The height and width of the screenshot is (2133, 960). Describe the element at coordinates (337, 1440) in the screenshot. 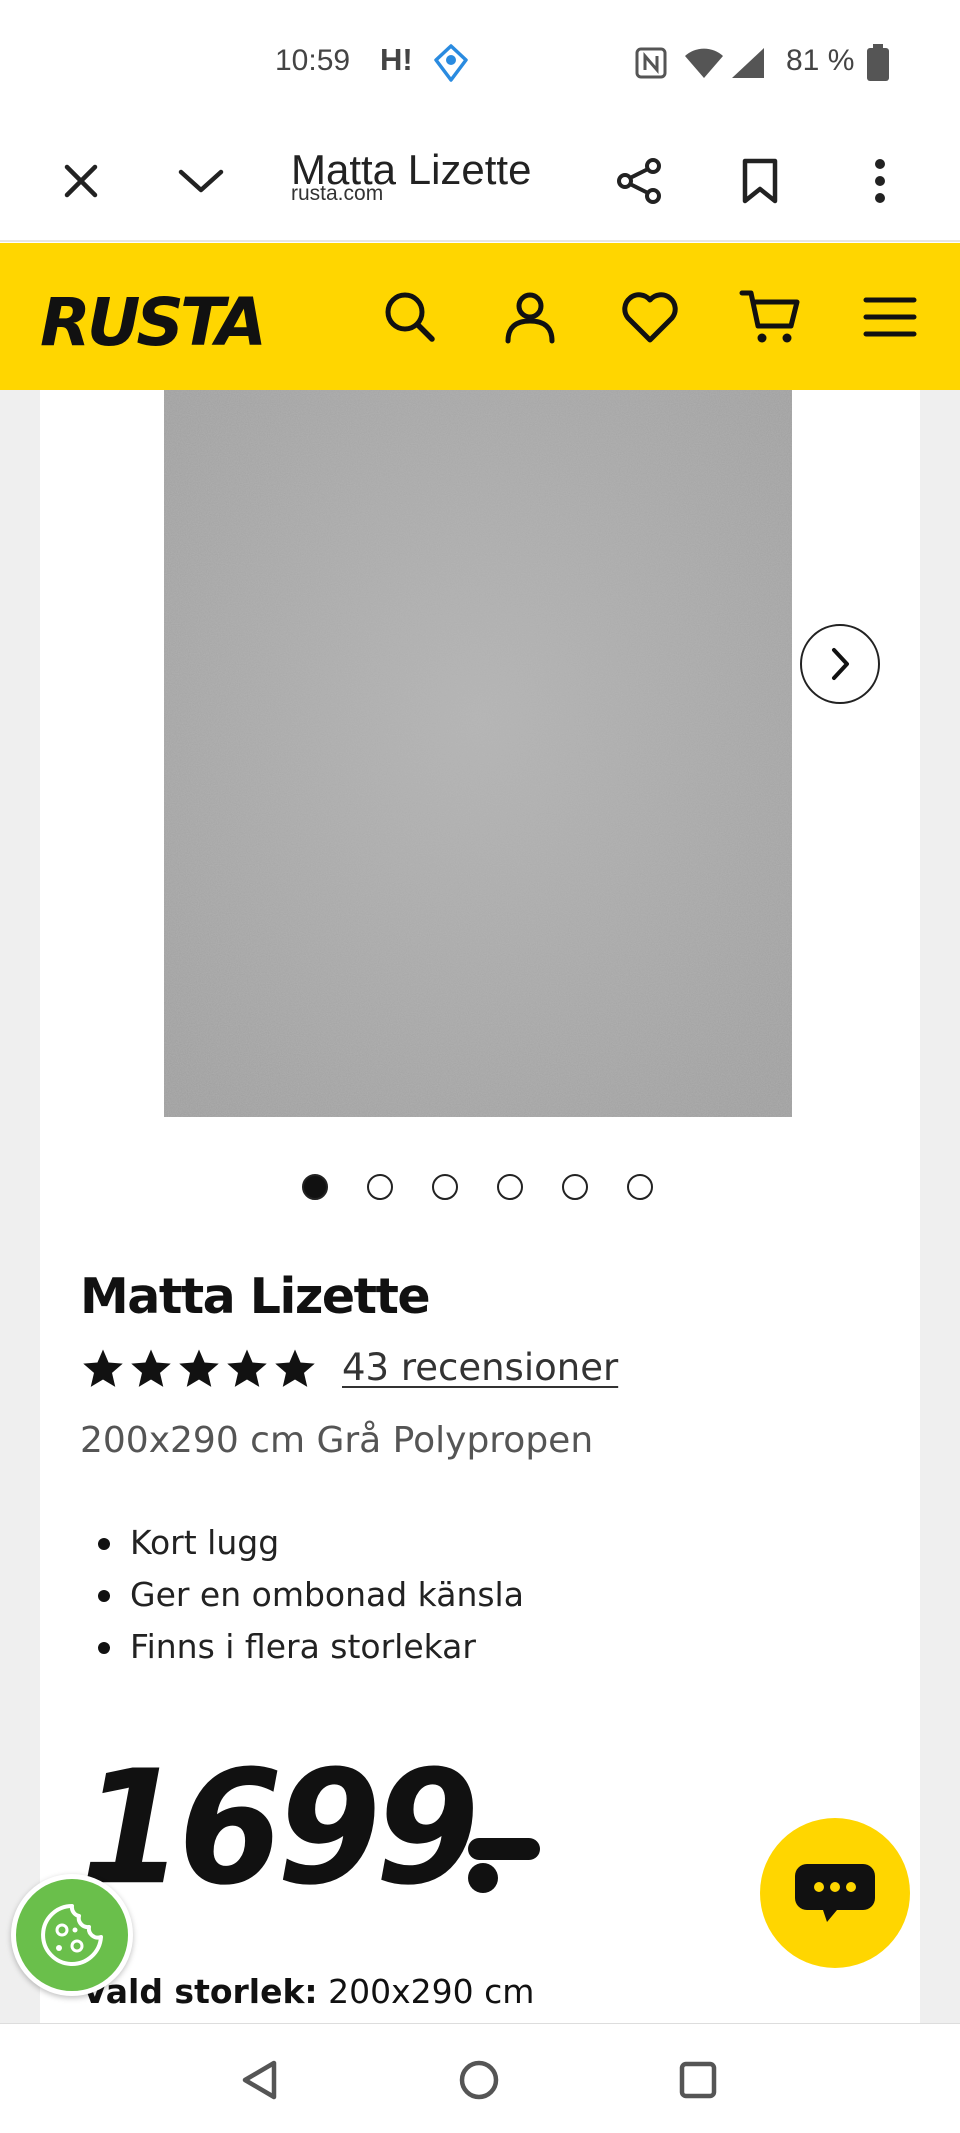

I see `product-variant: 200x290 cm Grå Polypropen` at that location.